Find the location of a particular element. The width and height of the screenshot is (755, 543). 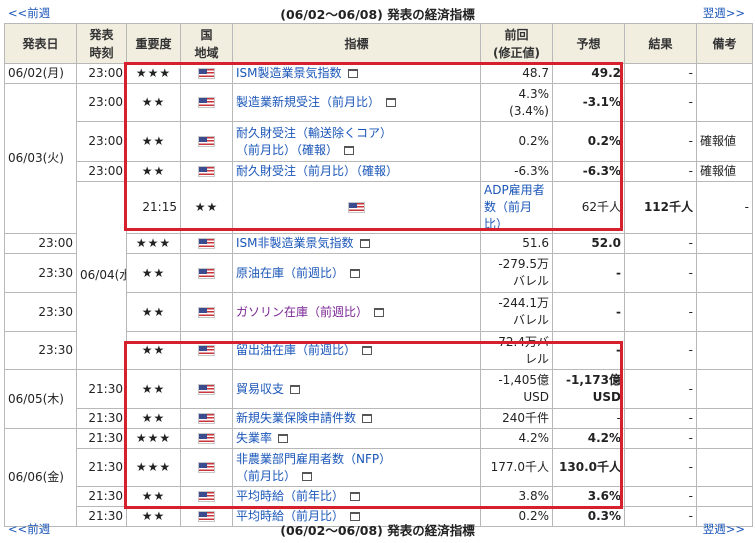

page-title: (06/02～06/08) 発表の経済指標 is located at coordinates (377, 14).